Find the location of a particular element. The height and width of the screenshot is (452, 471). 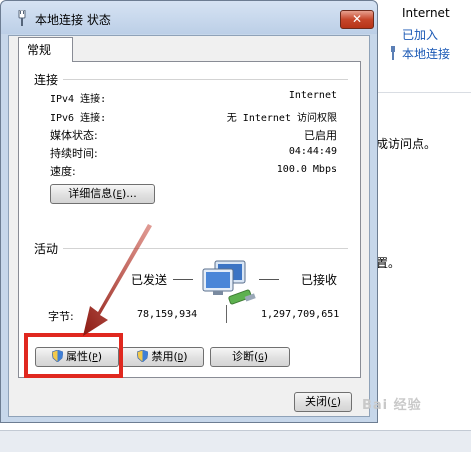

ipv6-label: IPv6 连接: is located at coordinates (78, 118).